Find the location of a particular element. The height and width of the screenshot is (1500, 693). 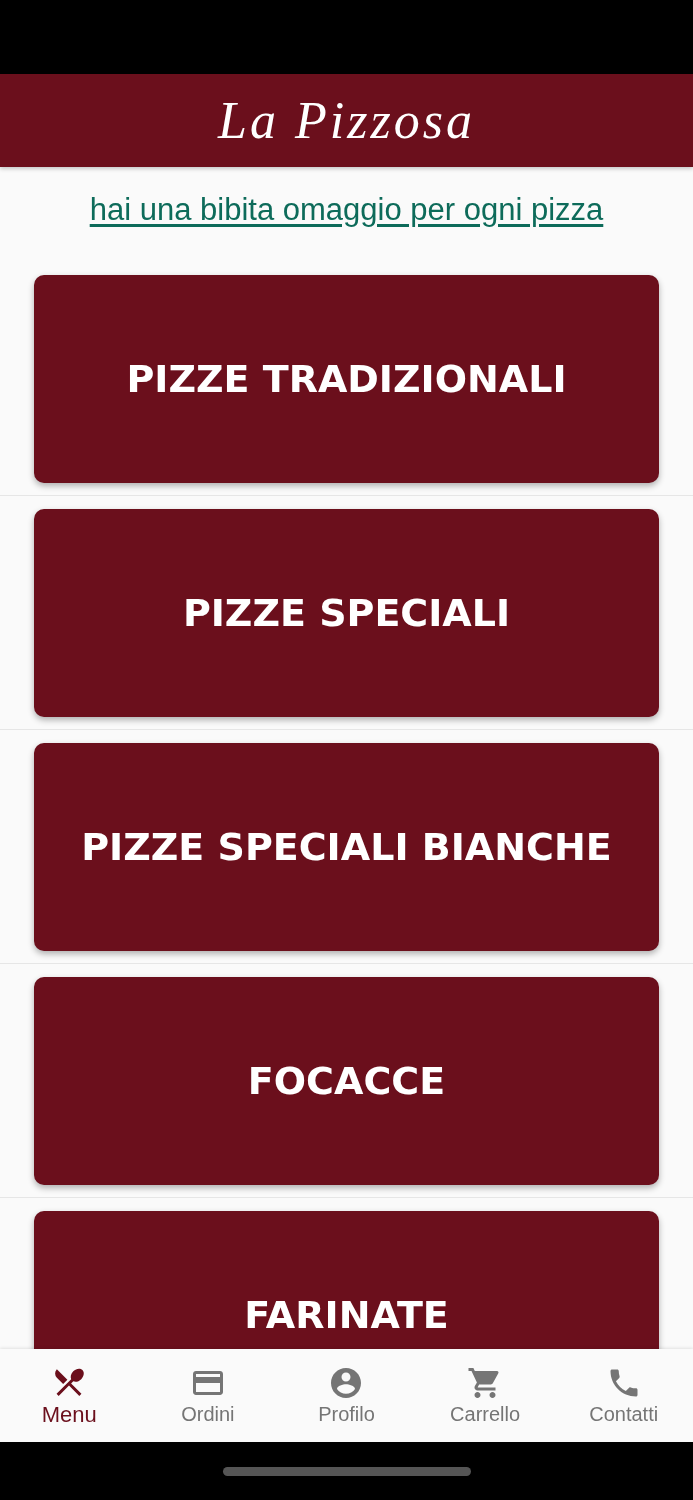

nav-tab: Contatti is located at coordinates (623, 1395).